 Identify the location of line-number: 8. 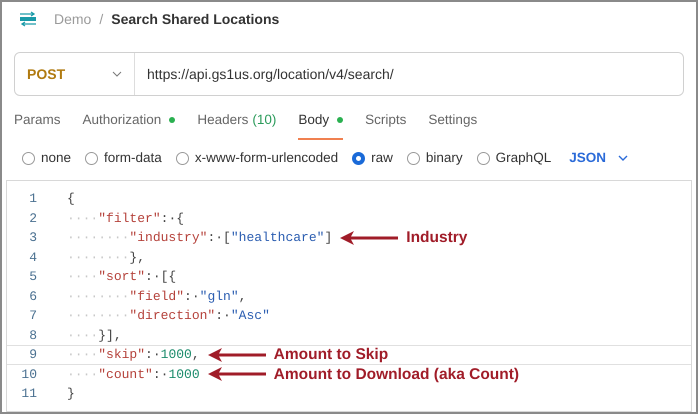
(32, 335).